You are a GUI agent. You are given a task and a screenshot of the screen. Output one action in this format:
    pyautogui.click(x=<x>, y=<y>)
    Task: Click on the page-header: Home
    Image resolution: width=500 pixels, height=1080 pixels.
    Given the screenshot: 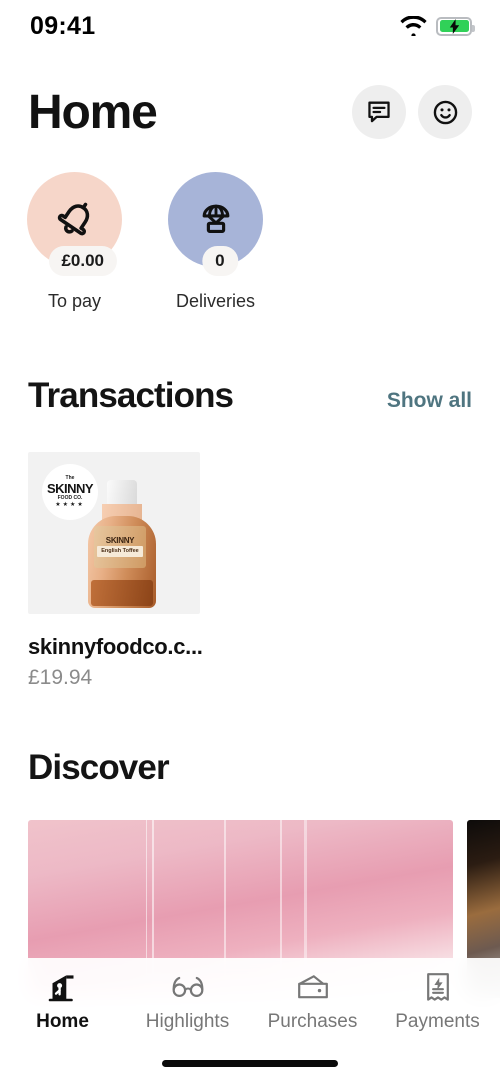 What is the action you would take?
    pyautogui.click(x=250, y=112)
    